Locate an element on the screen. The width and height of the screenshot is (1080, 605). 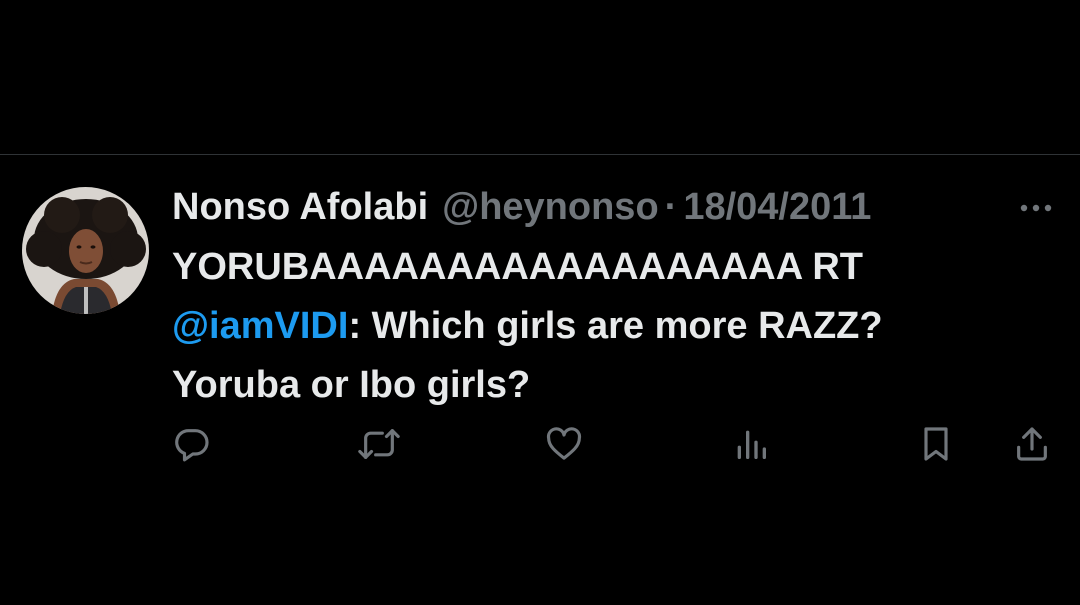
mention-link: @iamVIDI is located at coordinates (260, 326).